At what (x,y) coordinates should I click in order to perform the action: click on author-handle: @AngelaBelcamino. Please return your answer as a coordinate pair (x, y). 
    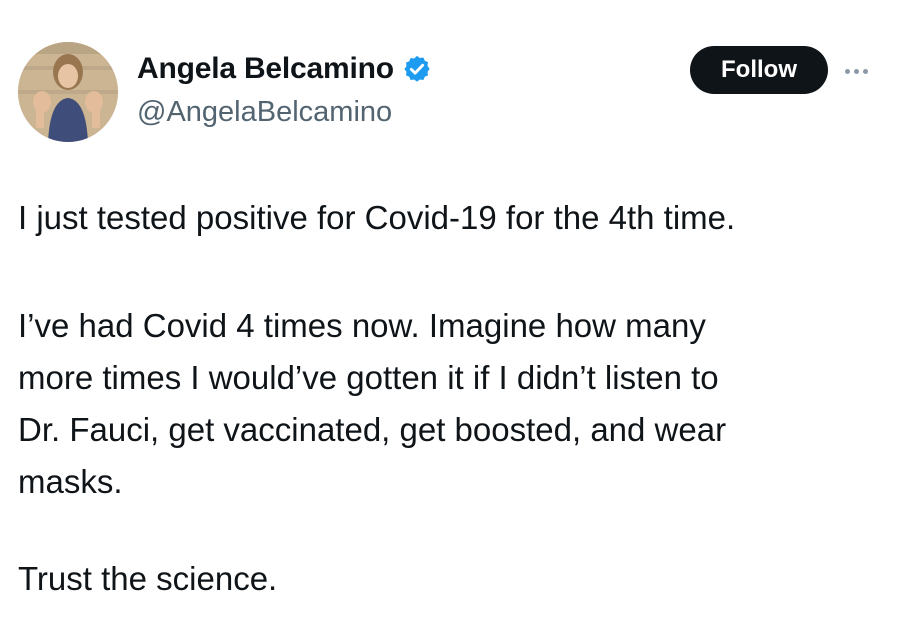
    Looking at the image, I should click on (264, 112).